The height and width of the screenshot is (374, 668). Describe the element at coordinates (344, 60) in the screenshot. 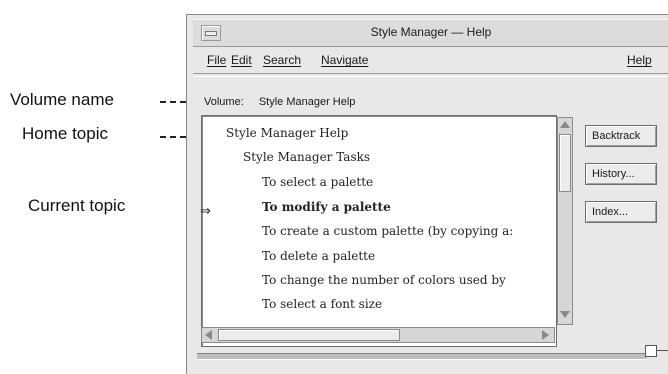

I see `menu-navigate: Navigate` at that location.